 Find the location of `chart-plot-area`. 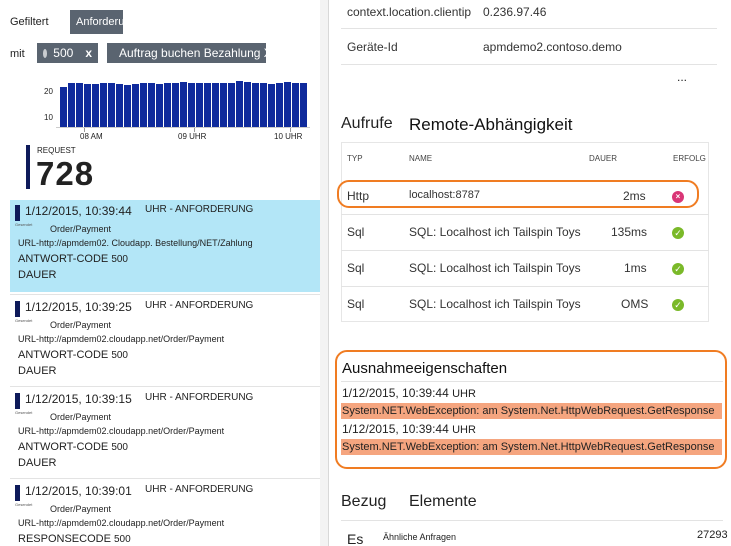

chart-plot-area is located at coordinates (183, 99).